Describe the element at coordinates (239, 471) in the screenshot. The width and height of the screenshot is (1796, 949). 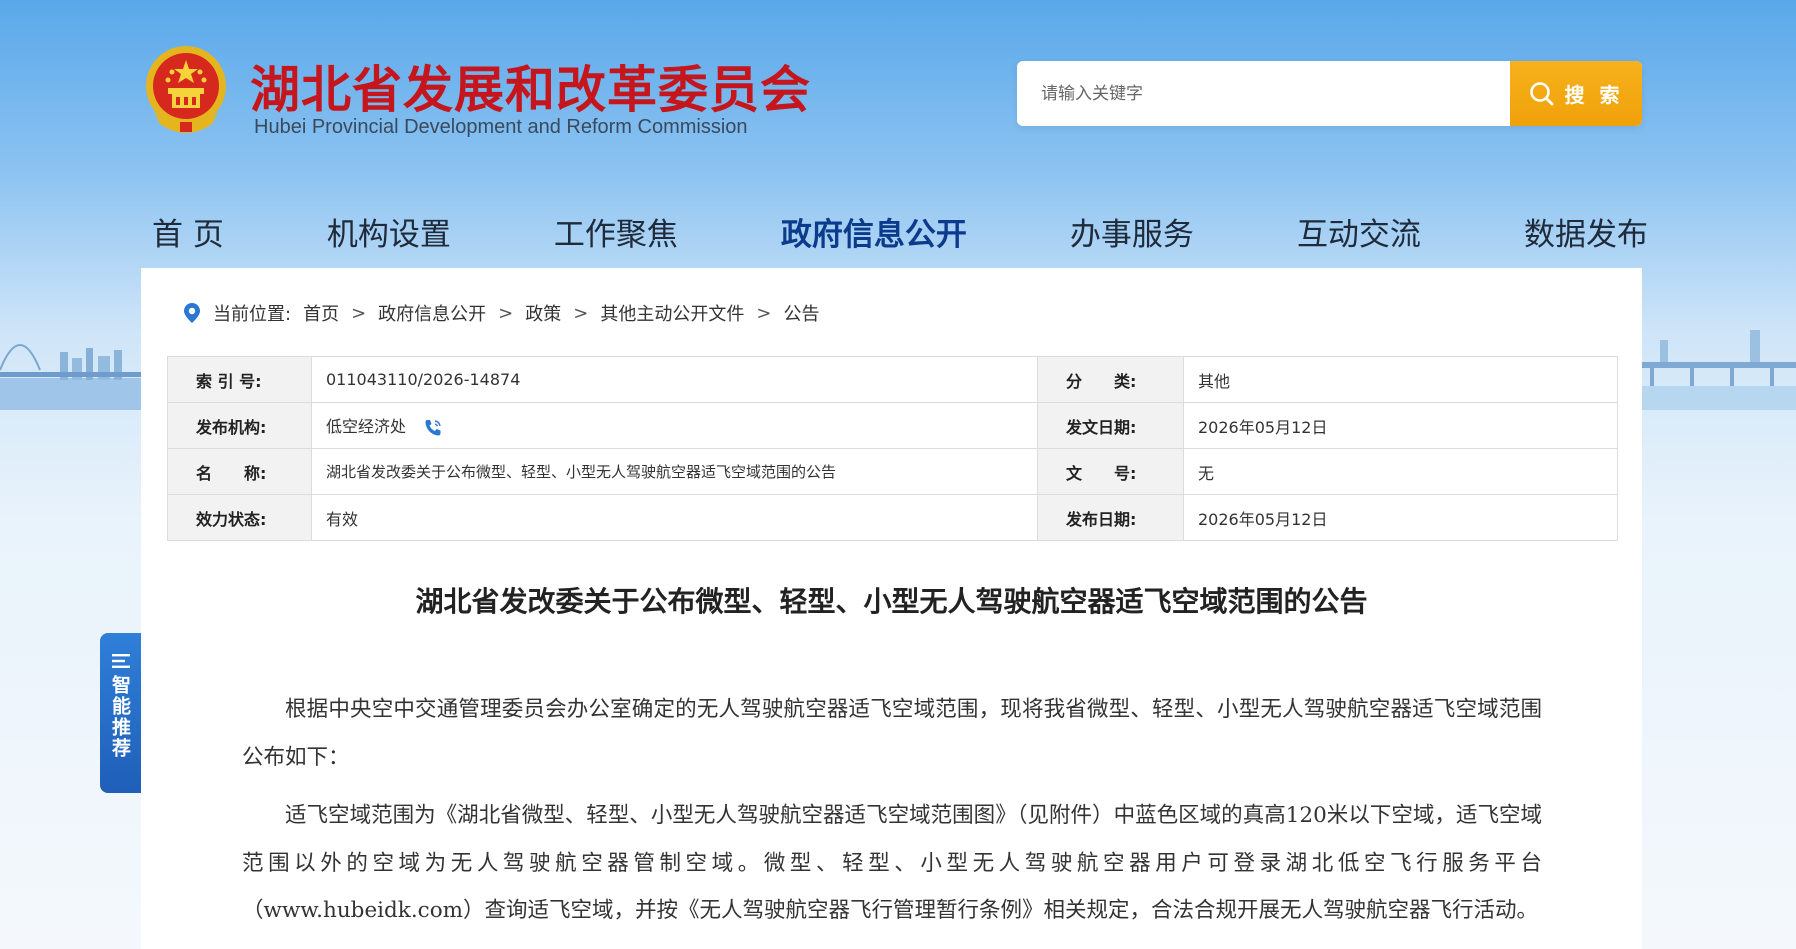
I see `doc-name-label: 名 称:` at that location.